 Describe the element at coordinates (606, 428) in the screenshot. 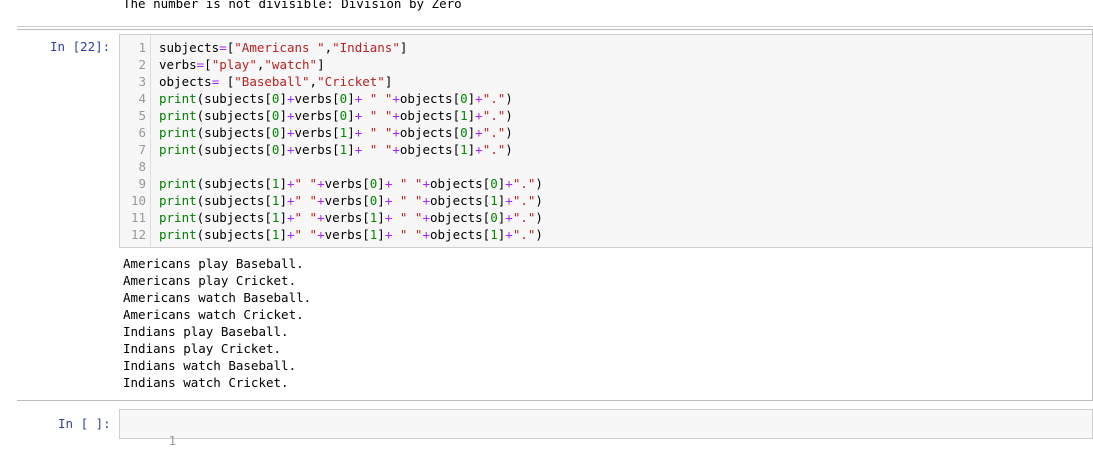

I see `next-code-editor: 1` at that location.